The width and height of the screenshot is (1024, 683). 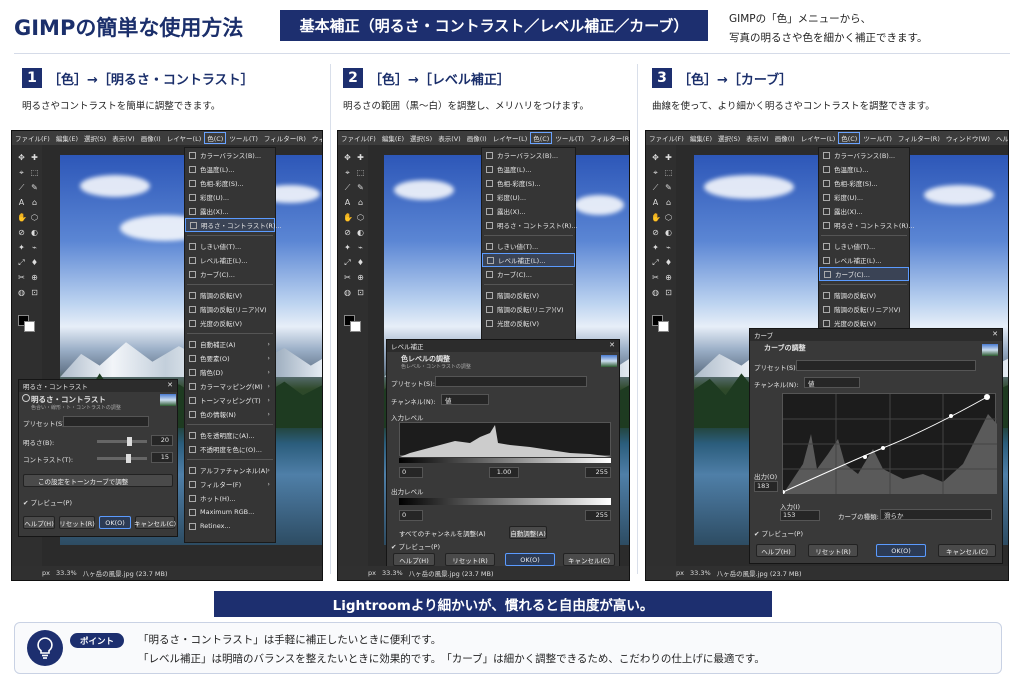 I want to click on colors-menu-item: 階調の反転(リニア)(V), so click(x=528, y=309).